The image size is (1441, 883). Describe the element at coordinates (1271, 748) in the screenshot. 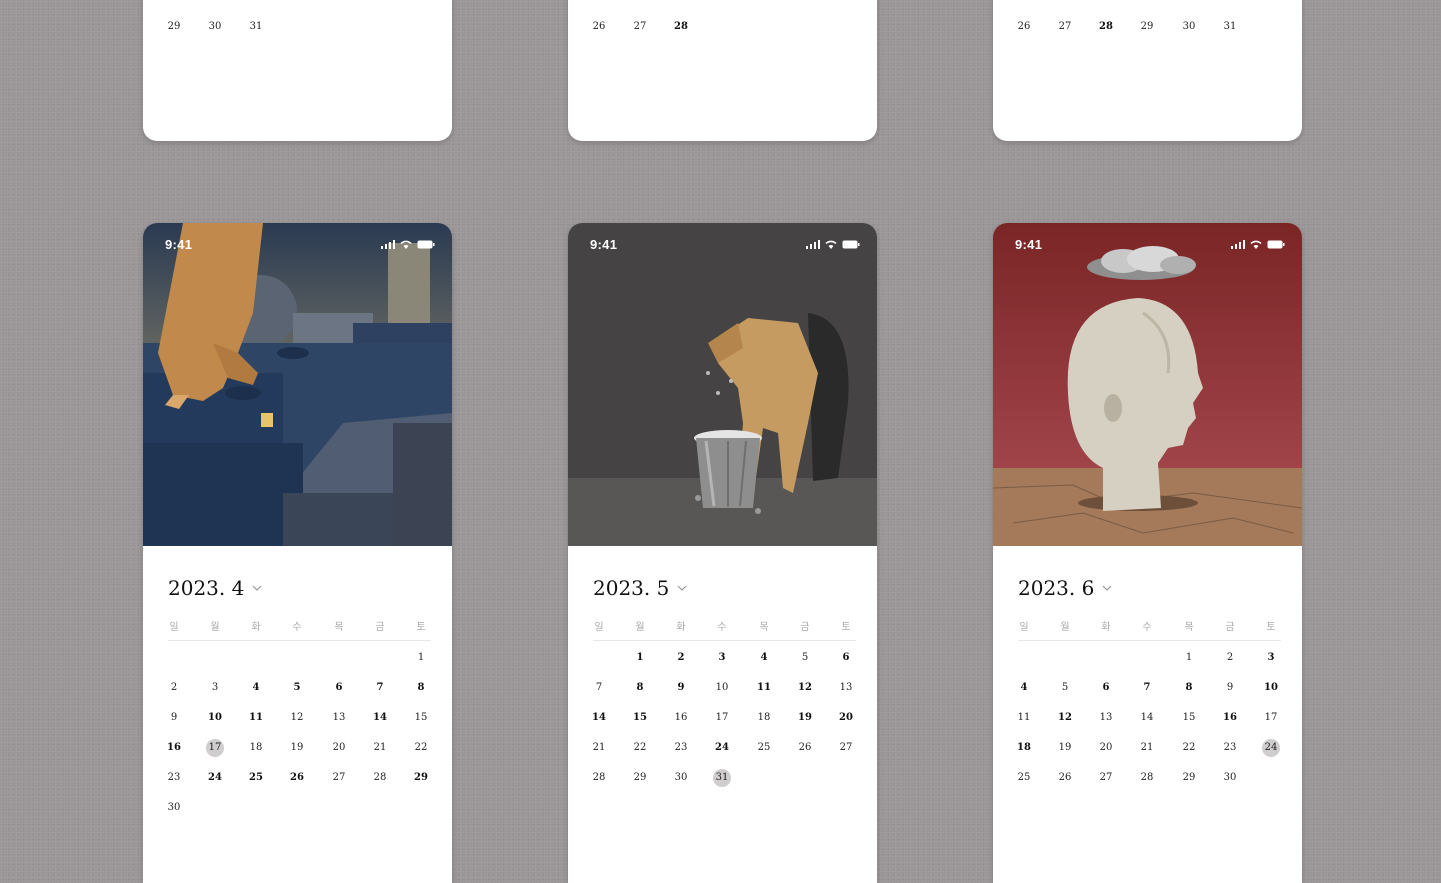

I see `day-cell-selected: 24` at that location.